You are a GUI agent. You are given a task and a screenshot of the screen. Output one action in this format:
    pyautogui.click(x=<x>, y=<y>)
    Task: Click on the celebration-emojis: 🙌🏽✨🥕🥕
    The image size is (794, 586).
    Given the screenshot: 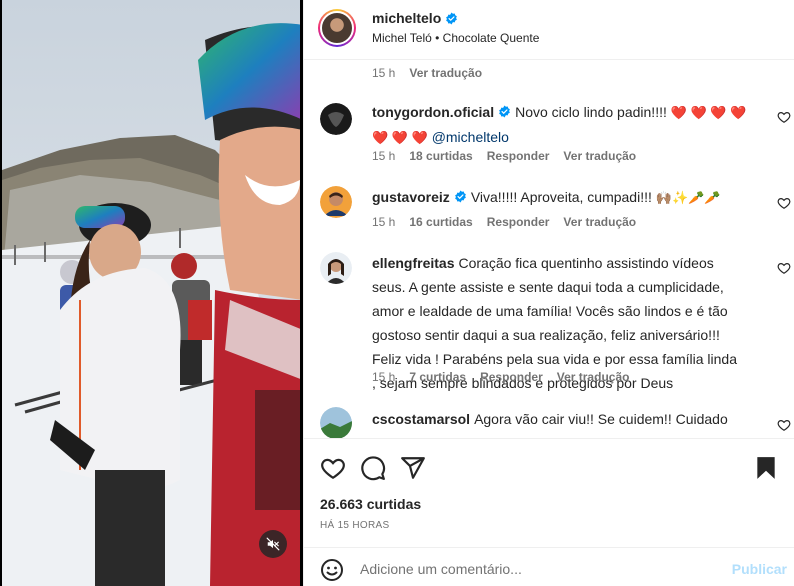 What is the action you would take?
    pyautogui.click(x=688, y=197)
    